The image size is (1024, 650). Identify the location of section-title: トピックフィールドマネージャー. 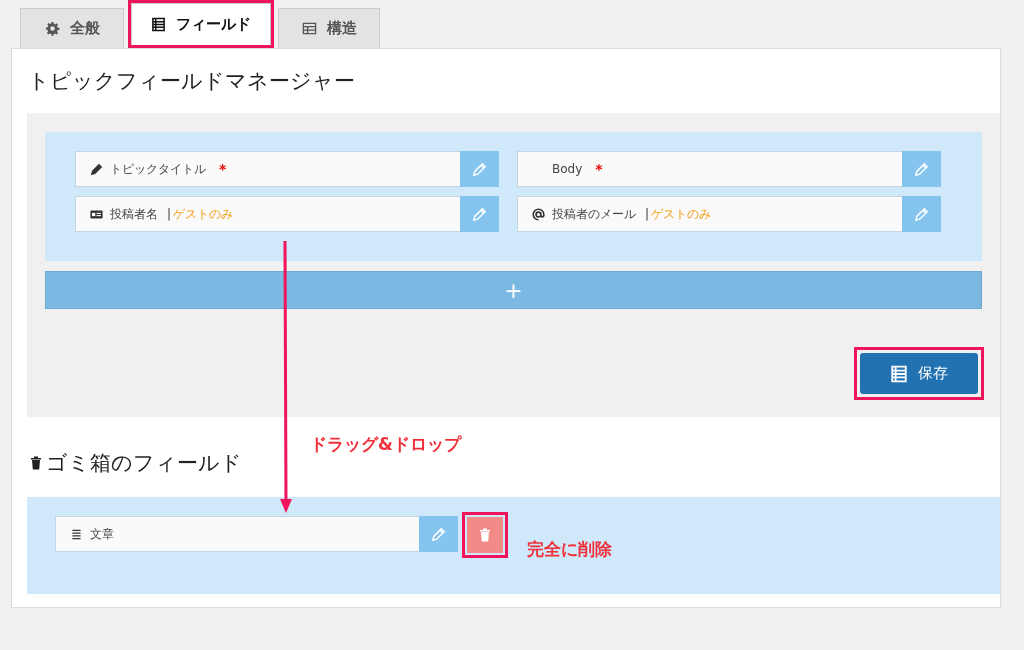
(191, 81).